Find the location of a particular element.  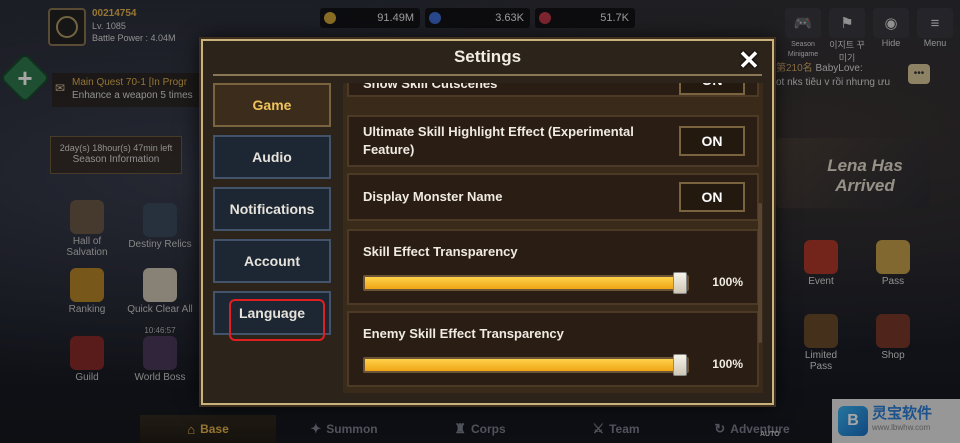

dialog-title: Settings is located at coordinates (487, 56).